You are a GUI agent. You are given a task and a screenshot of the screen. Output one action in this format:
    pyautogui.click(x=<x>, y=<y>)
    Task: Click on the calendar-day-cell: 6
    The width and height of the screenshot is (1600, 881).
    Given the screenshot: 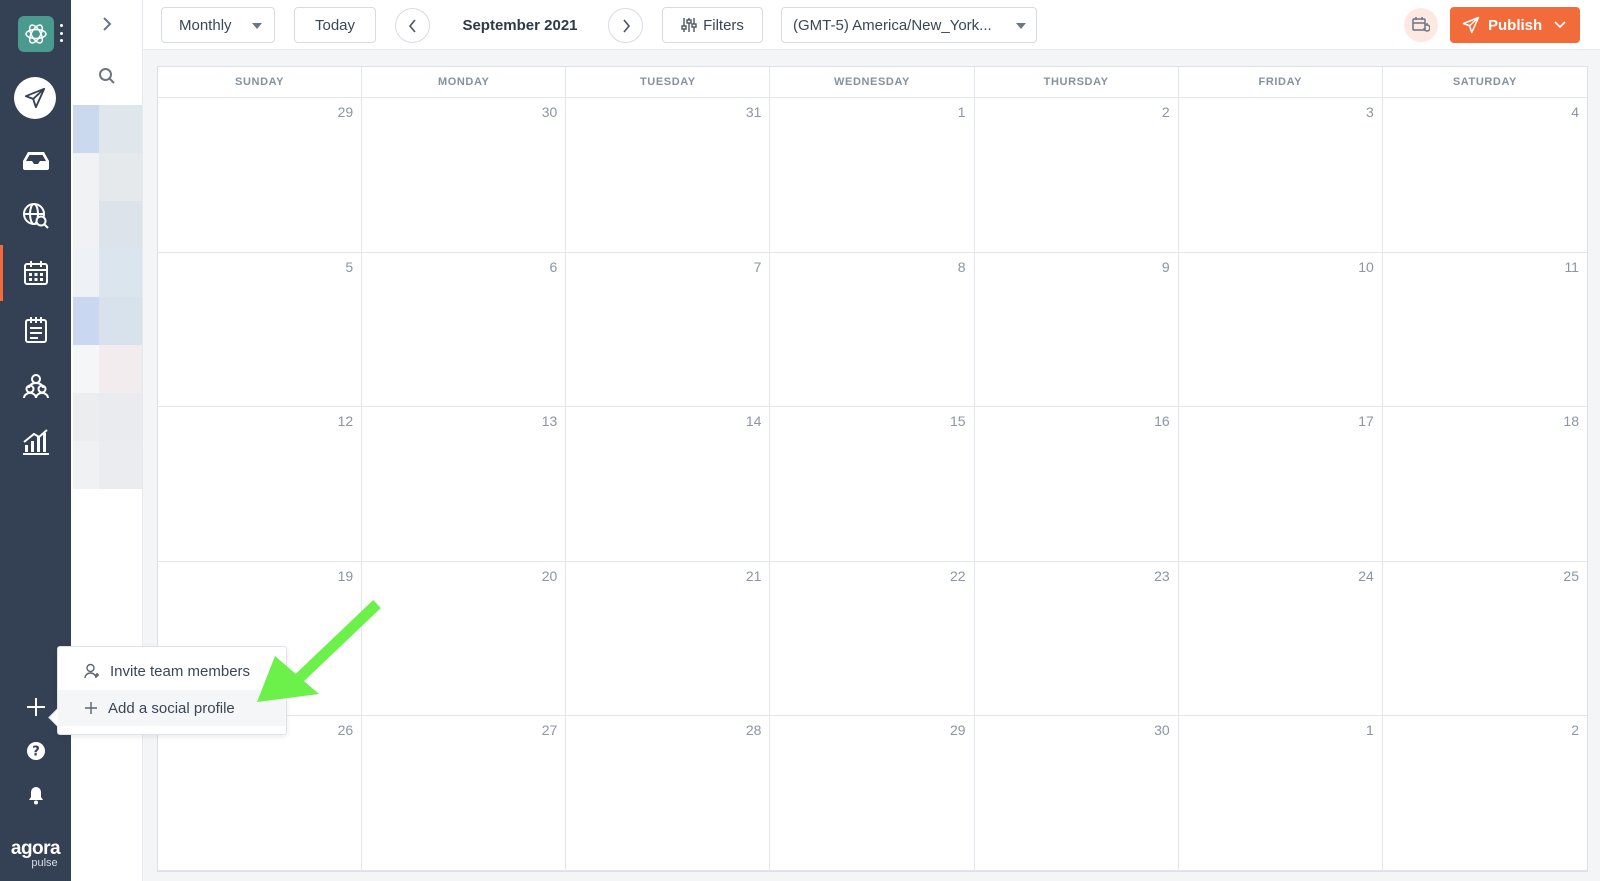 What is the action you would take?
    pyautogui.click(x=464, y=330)
    